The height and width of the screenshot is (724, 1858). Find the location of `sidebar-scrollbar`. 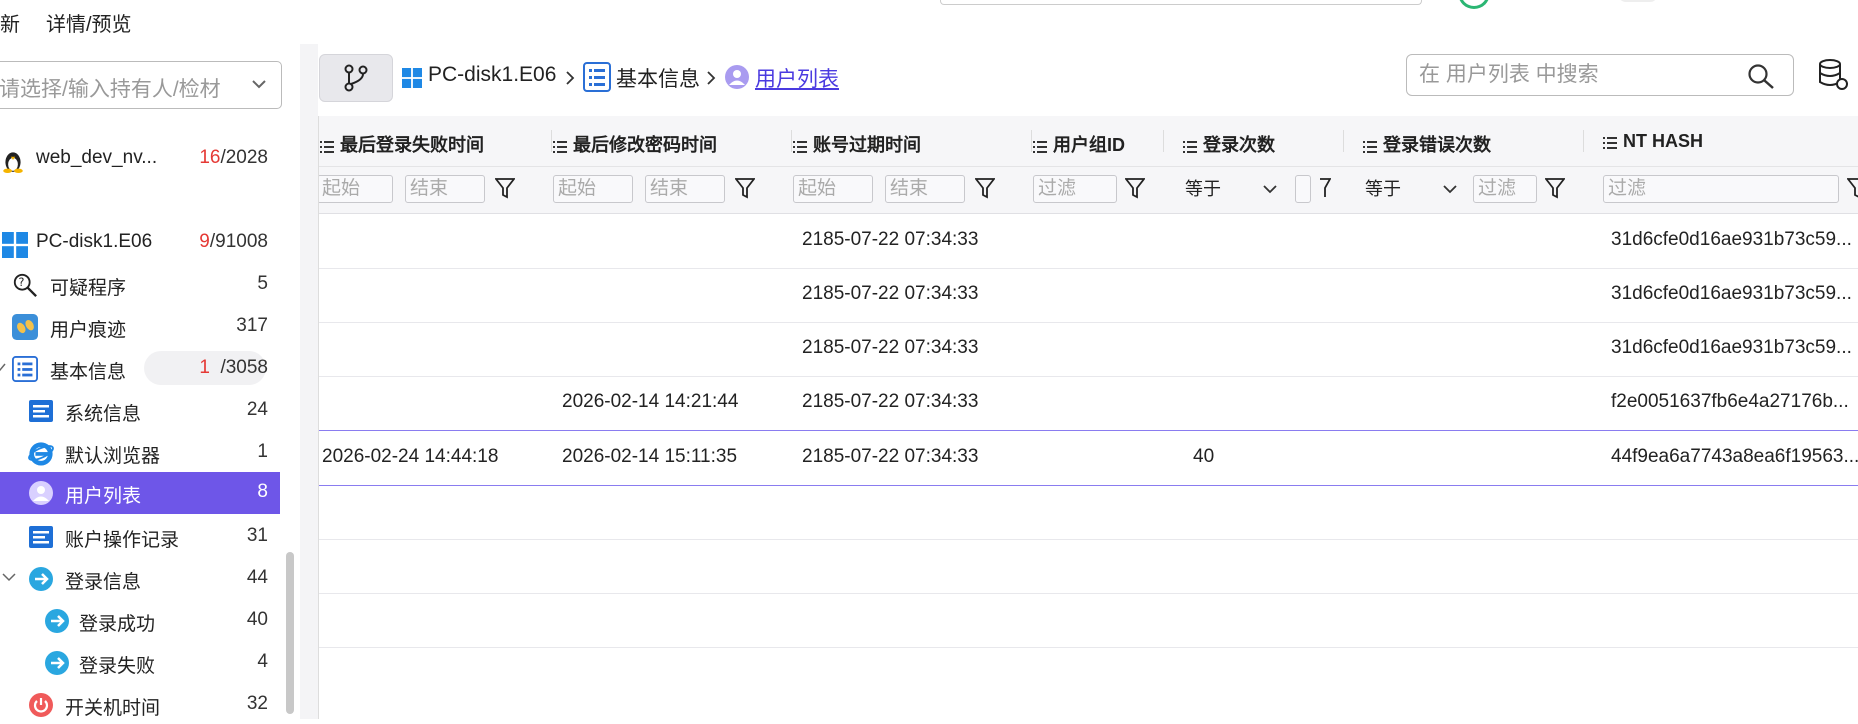

sidebar-scrollbar is located at coordinates (290, 633).